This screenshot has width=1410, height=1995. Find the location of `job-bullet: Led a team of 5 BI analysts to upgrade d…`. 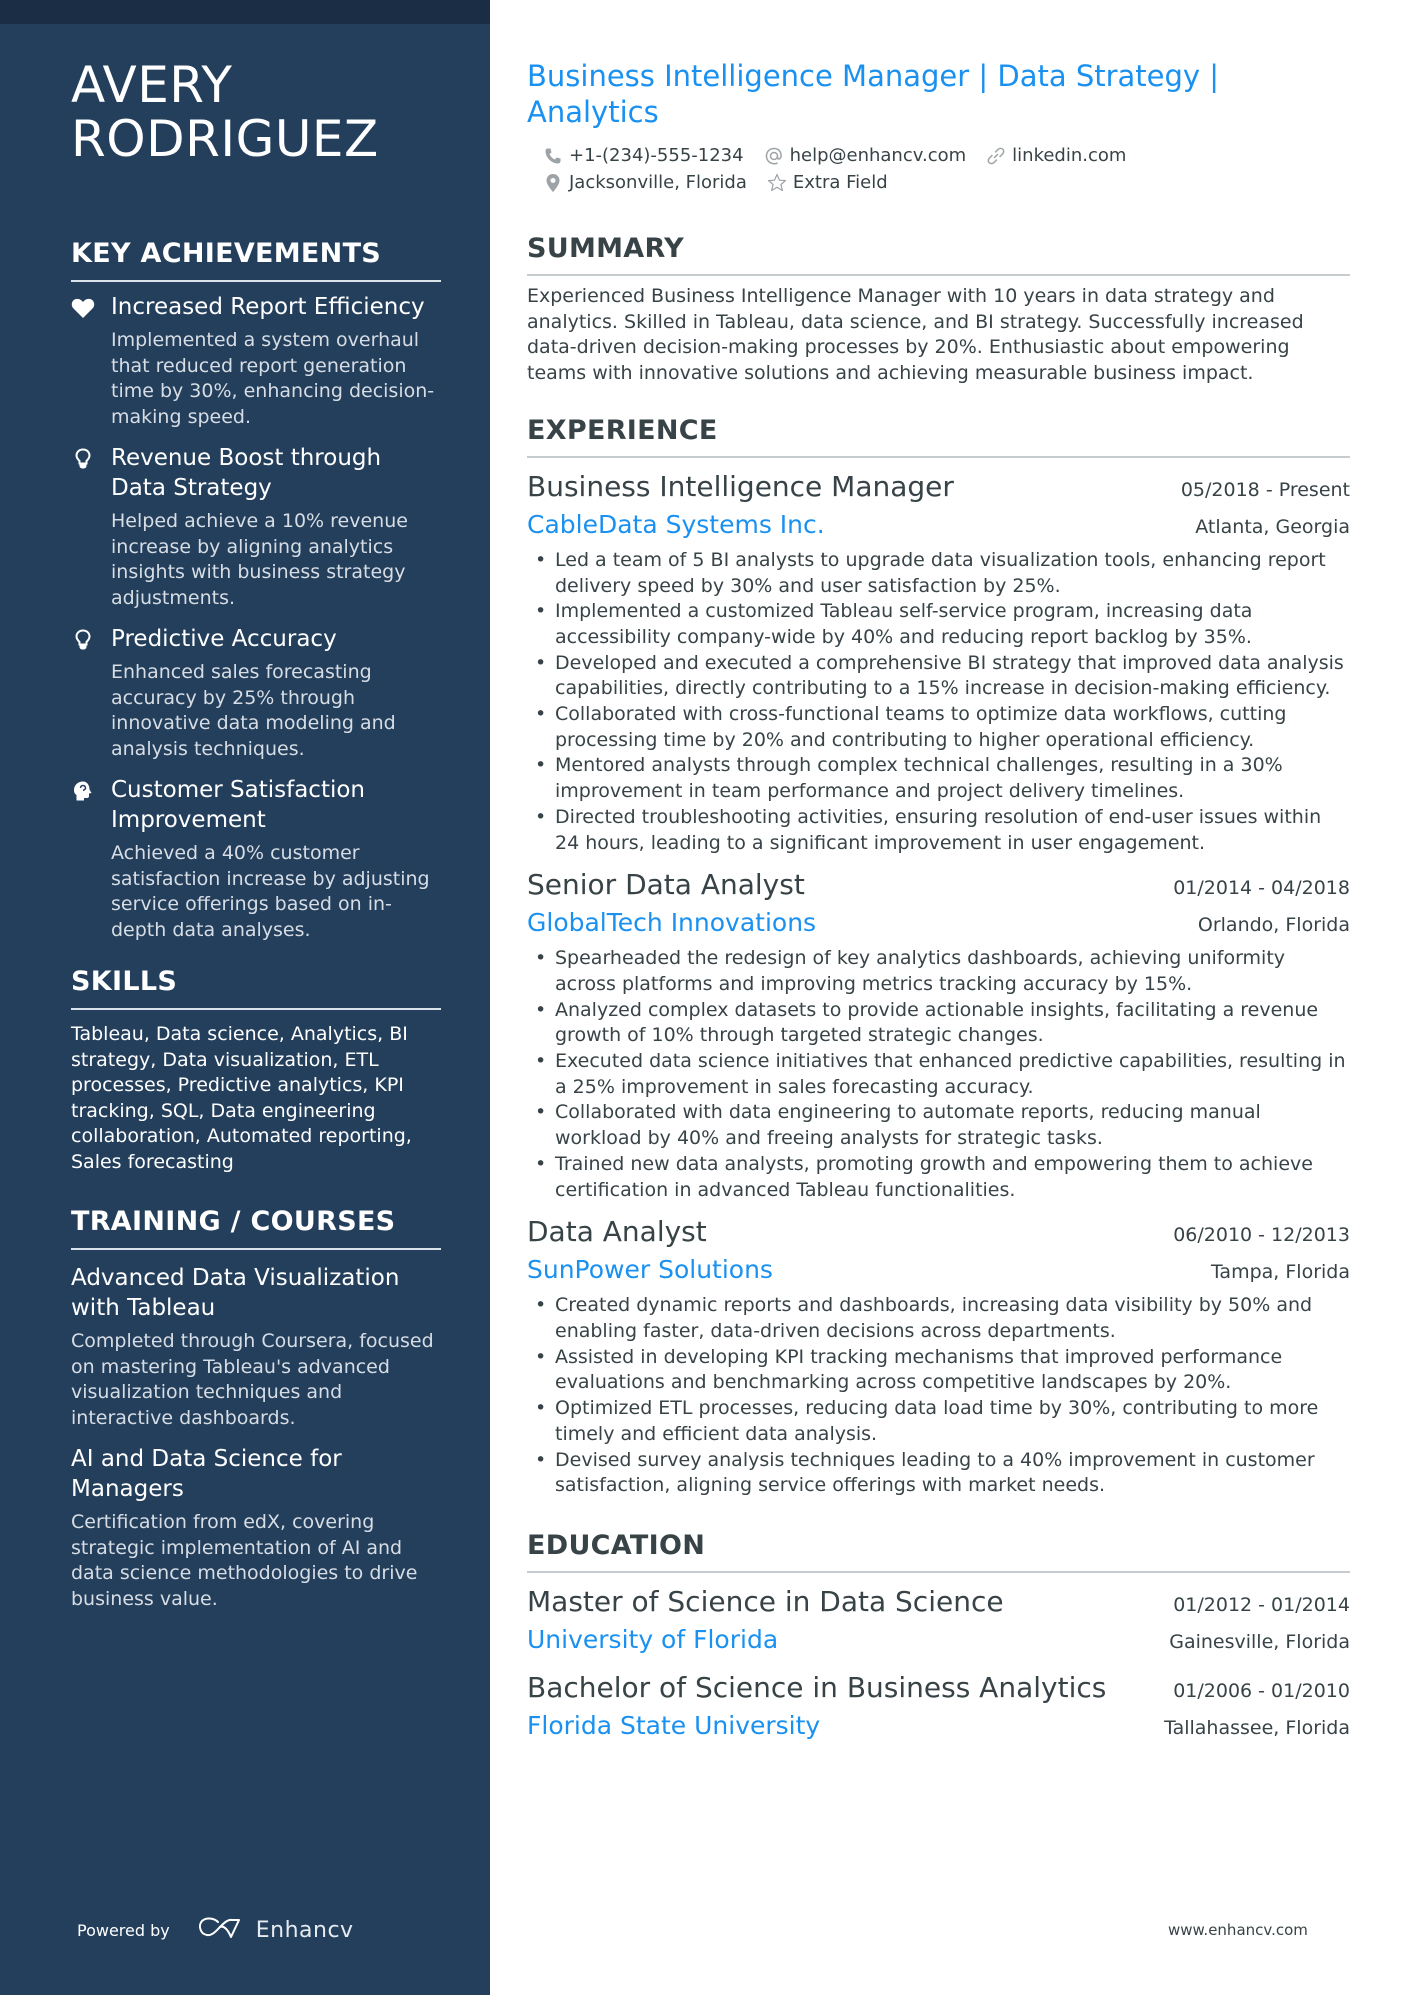

job-bullet: Led a team of 5 BI analysts to upgrade d… is located at coordinates (938, 573).